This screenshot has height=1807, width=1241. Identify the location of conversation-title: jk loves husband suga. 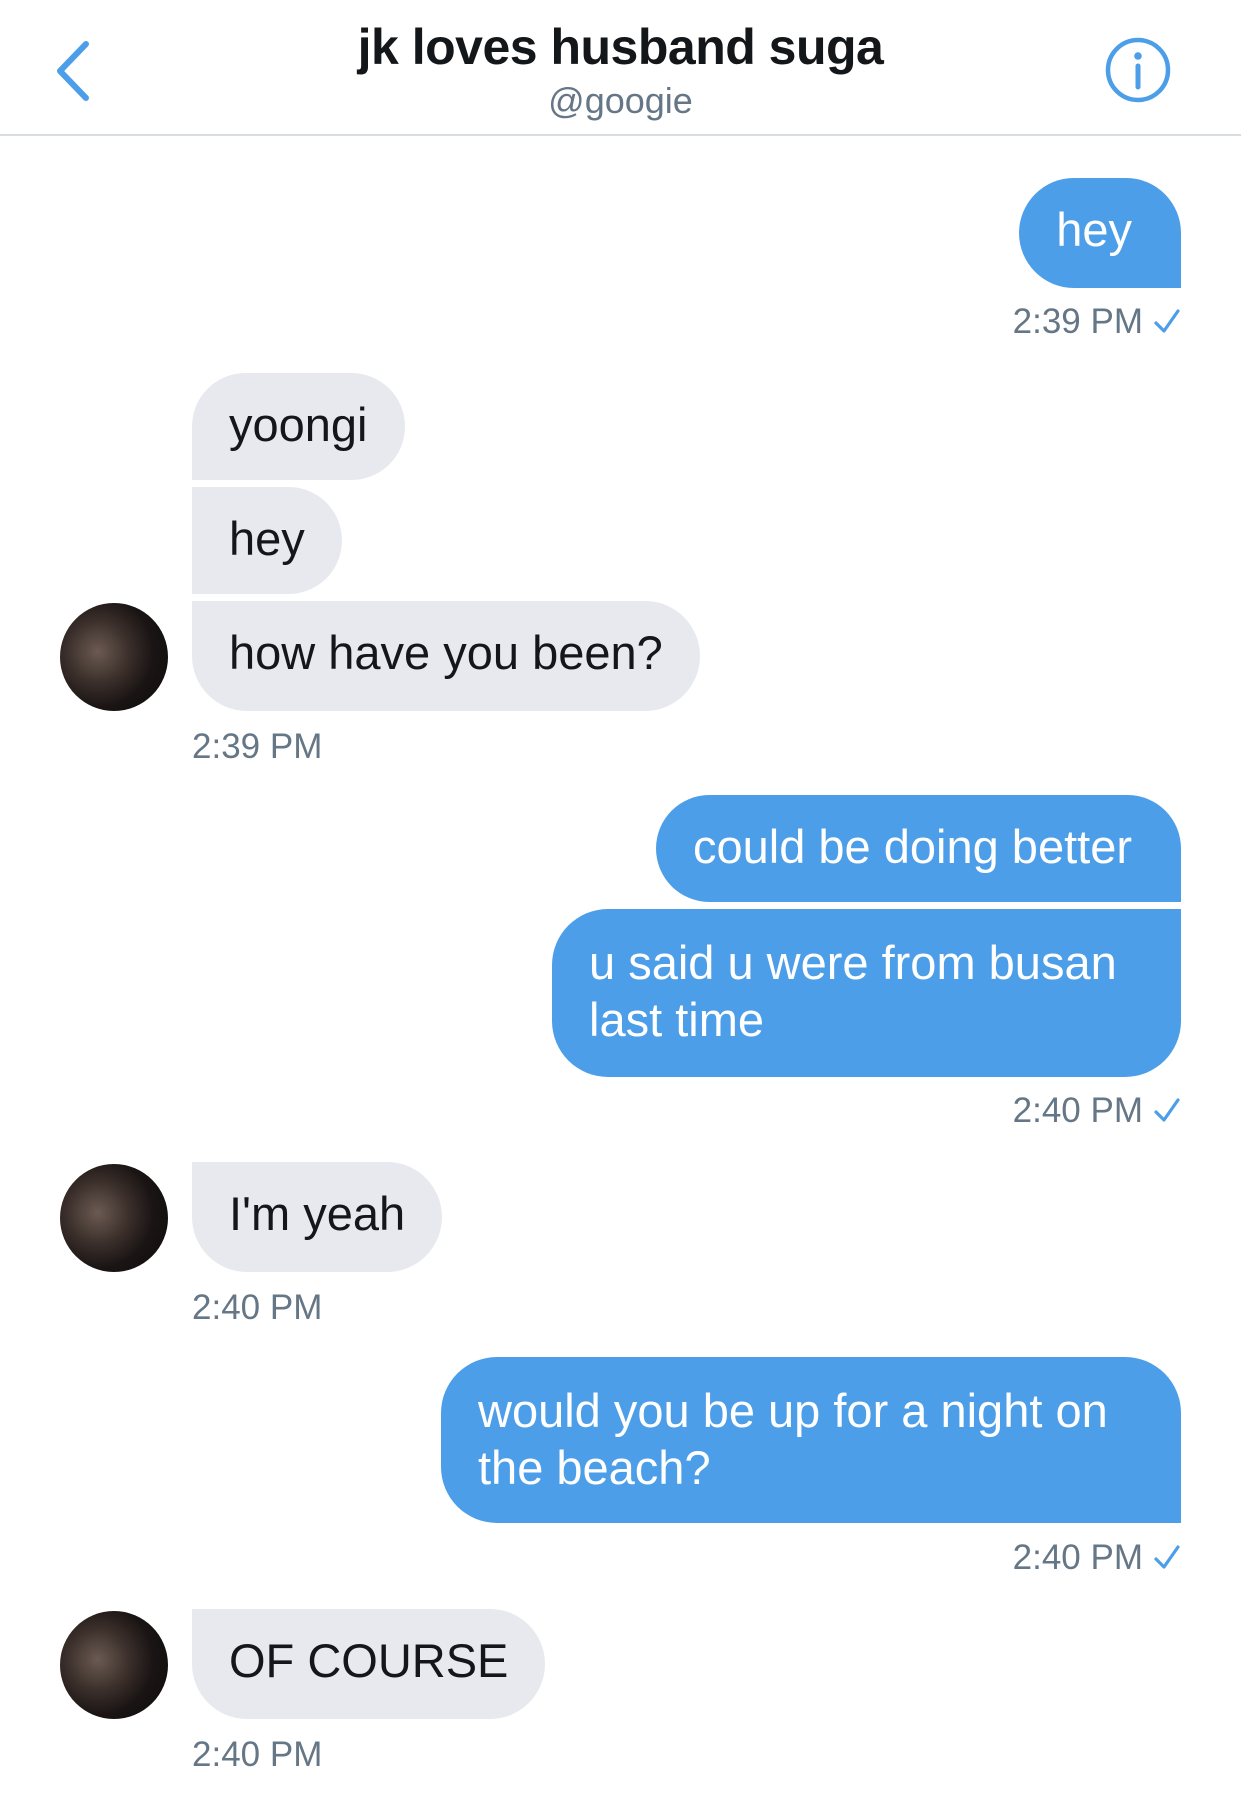
(620, 47).